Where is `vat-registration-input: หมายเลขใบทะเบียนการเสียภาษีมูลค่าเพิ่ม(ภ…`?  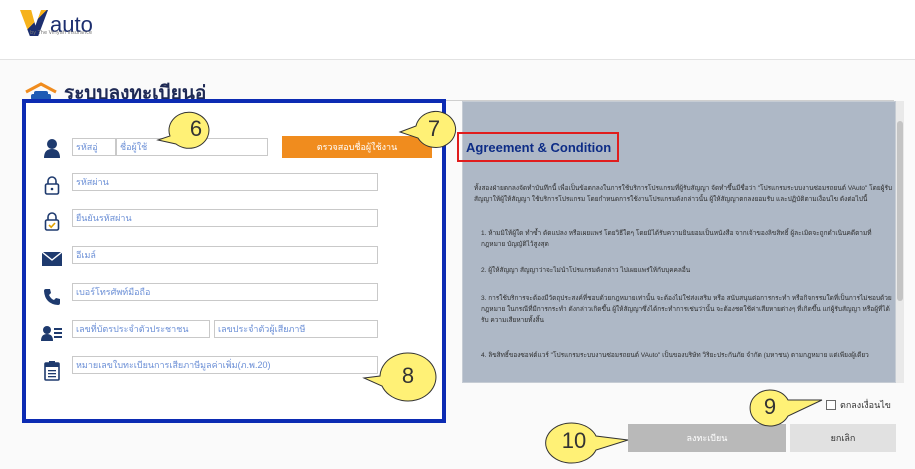 vat-registration-input: หมายเลขใบทะเบียนการเสียภาษีมูลค่าเพิ่ม(ภ… is located at coordinates (225, 365).